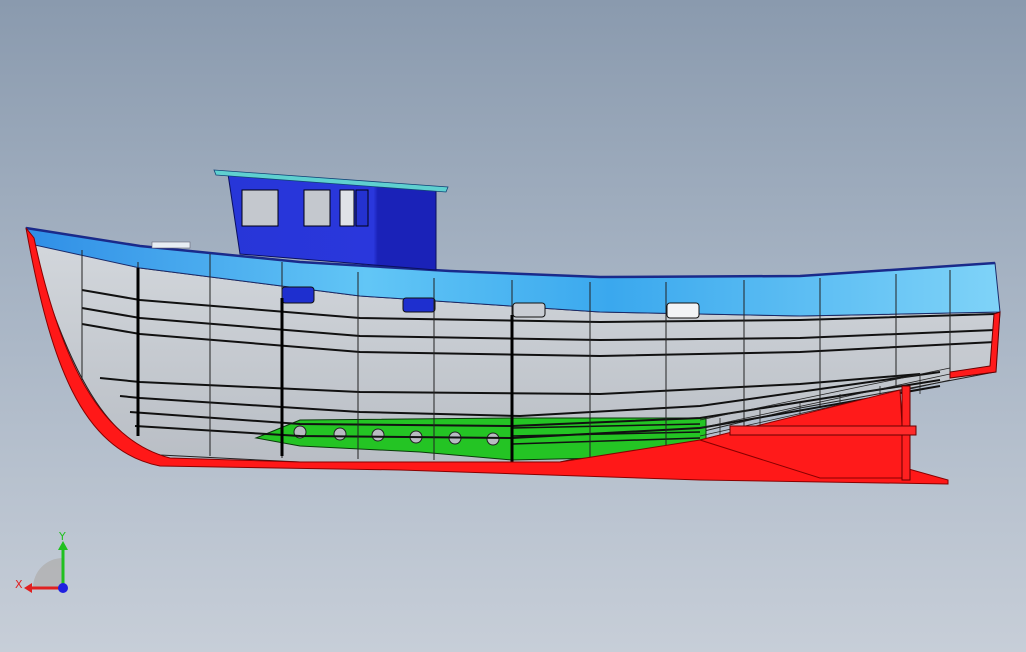  I want to click on propeller-shaft, so click(823, 430).